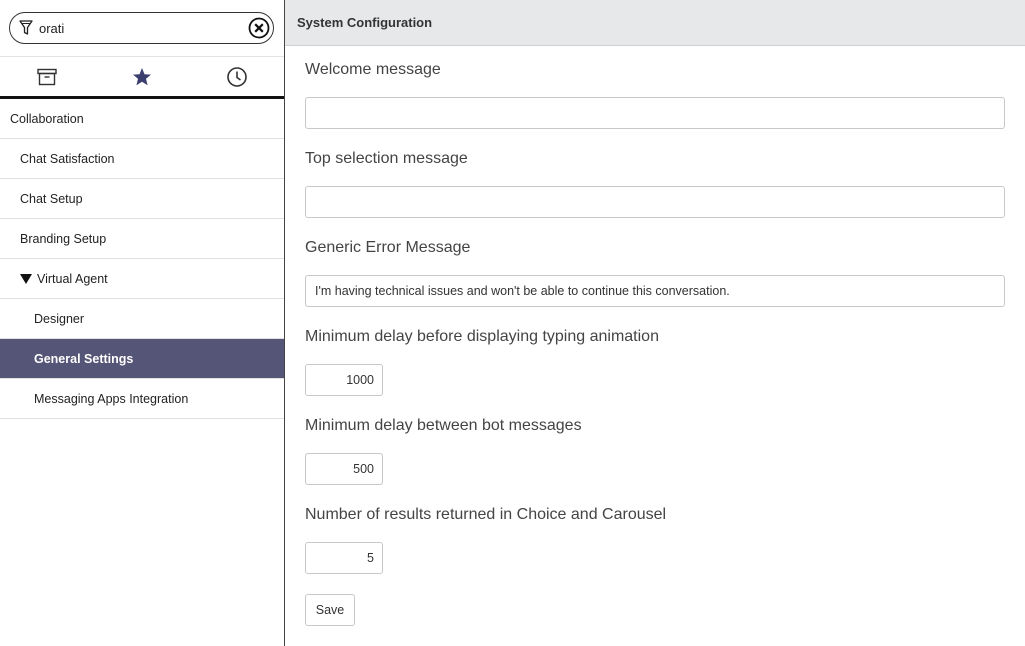  I want to click on sidebar-item-label: Chat Satisfaction, so click(67, 158).